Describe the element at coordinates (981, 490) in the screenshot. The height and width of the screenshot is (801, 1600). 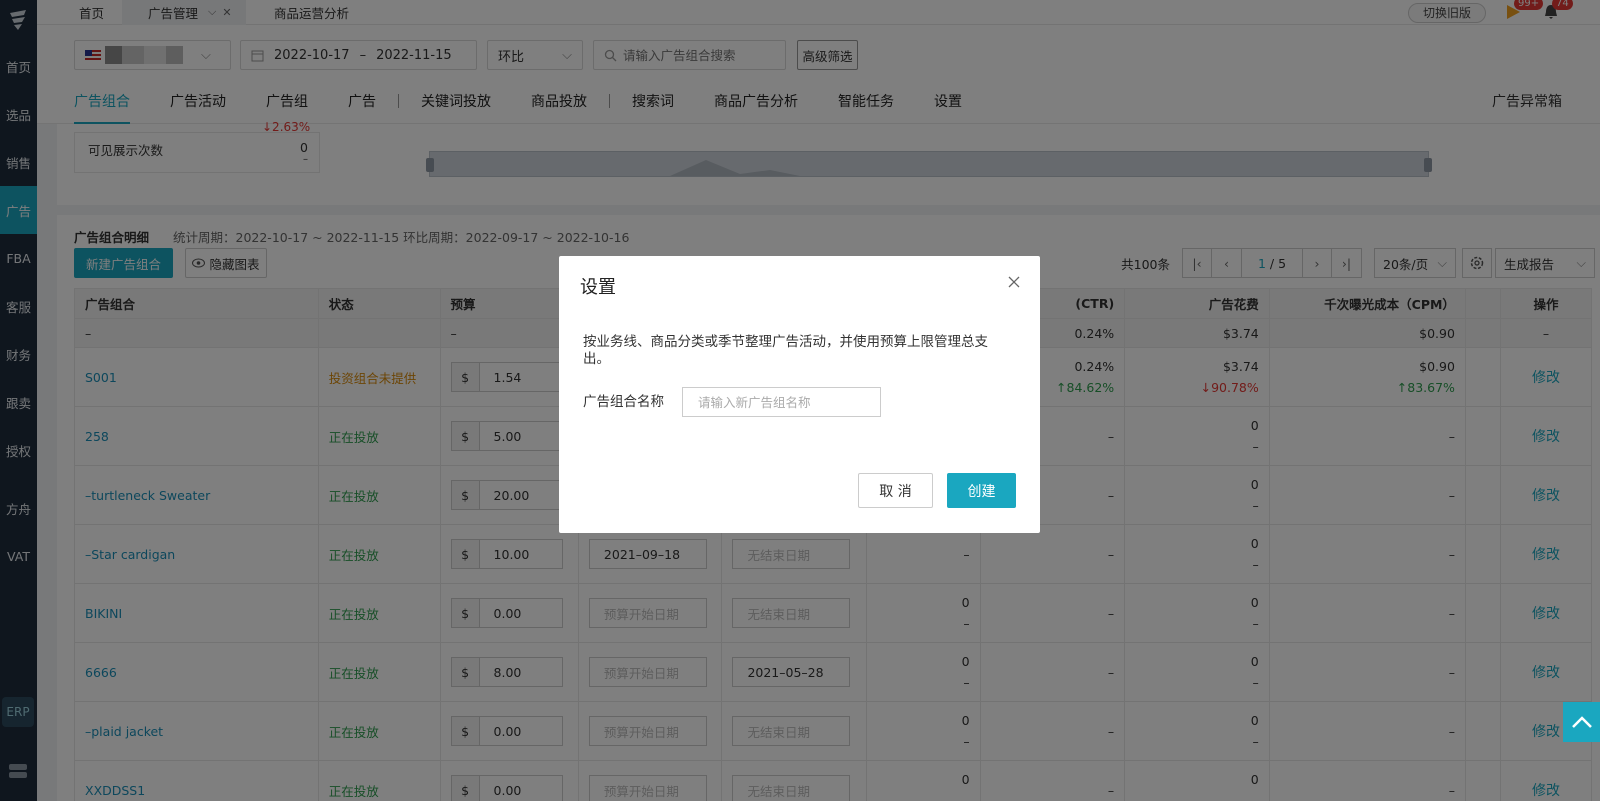
I see `create-button: 创建` at that location.